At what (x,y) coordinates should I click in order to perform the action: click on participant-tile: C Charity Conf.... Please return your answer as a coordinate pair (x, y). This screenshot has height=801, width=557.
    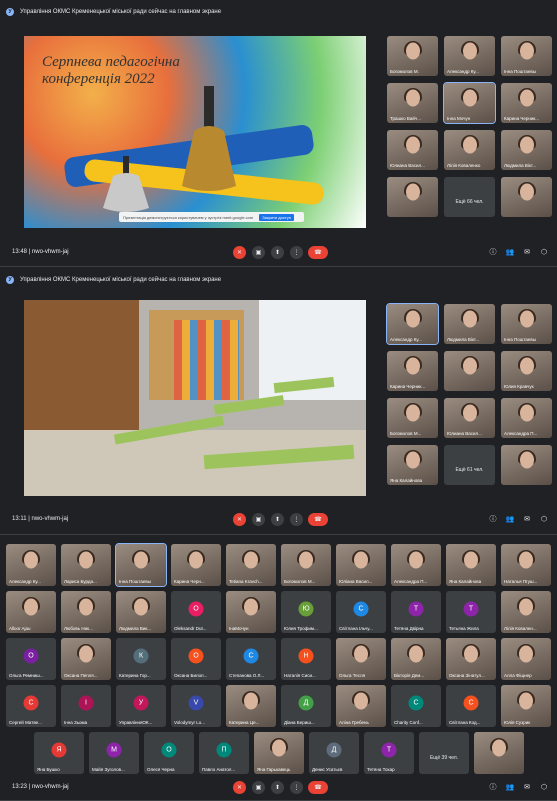
    Looking at the image, I should click on (416, 706).